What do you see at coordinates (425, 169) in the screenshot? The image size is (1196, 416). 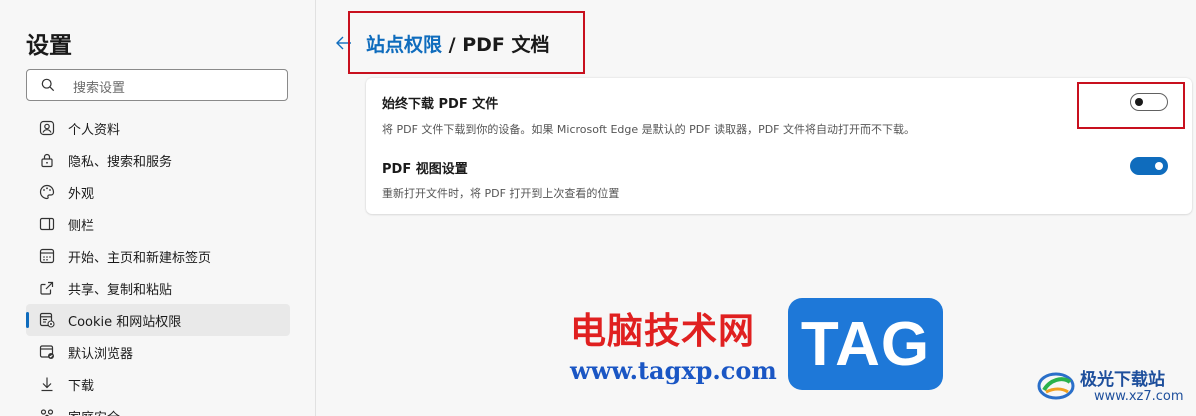 I see `setting-title-pdf-view: PDF 视图设置` at bounding box center [425, 169].